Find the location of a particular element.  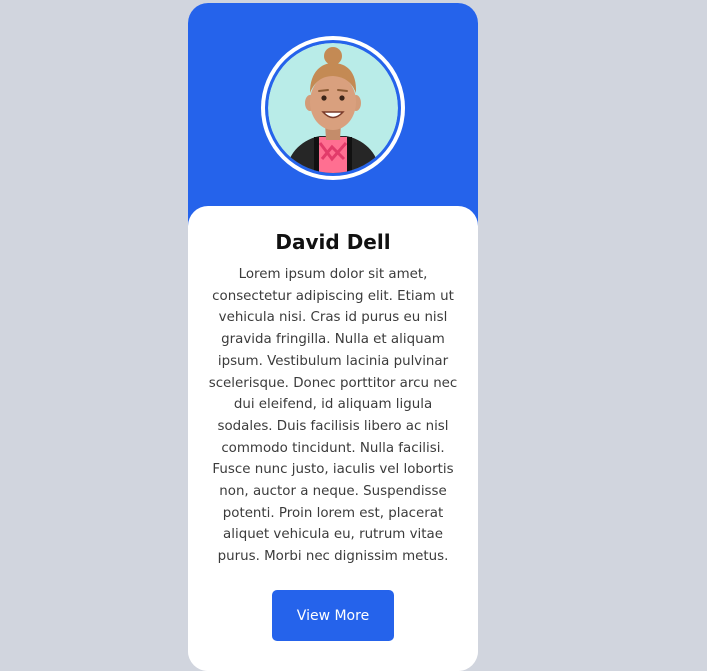

card-header is located at coordinates (333, 115).